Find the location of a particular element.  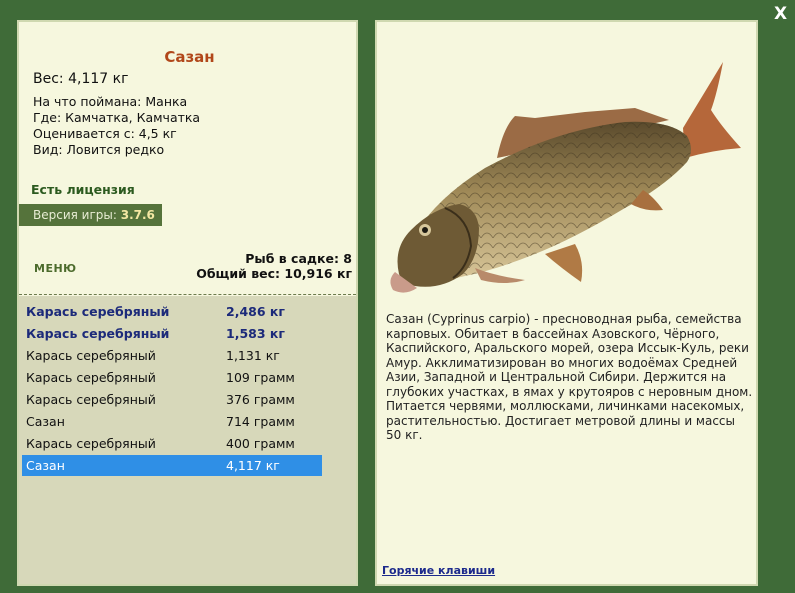

catch-weight: 109 грамм is located at coordinates (260, 377).